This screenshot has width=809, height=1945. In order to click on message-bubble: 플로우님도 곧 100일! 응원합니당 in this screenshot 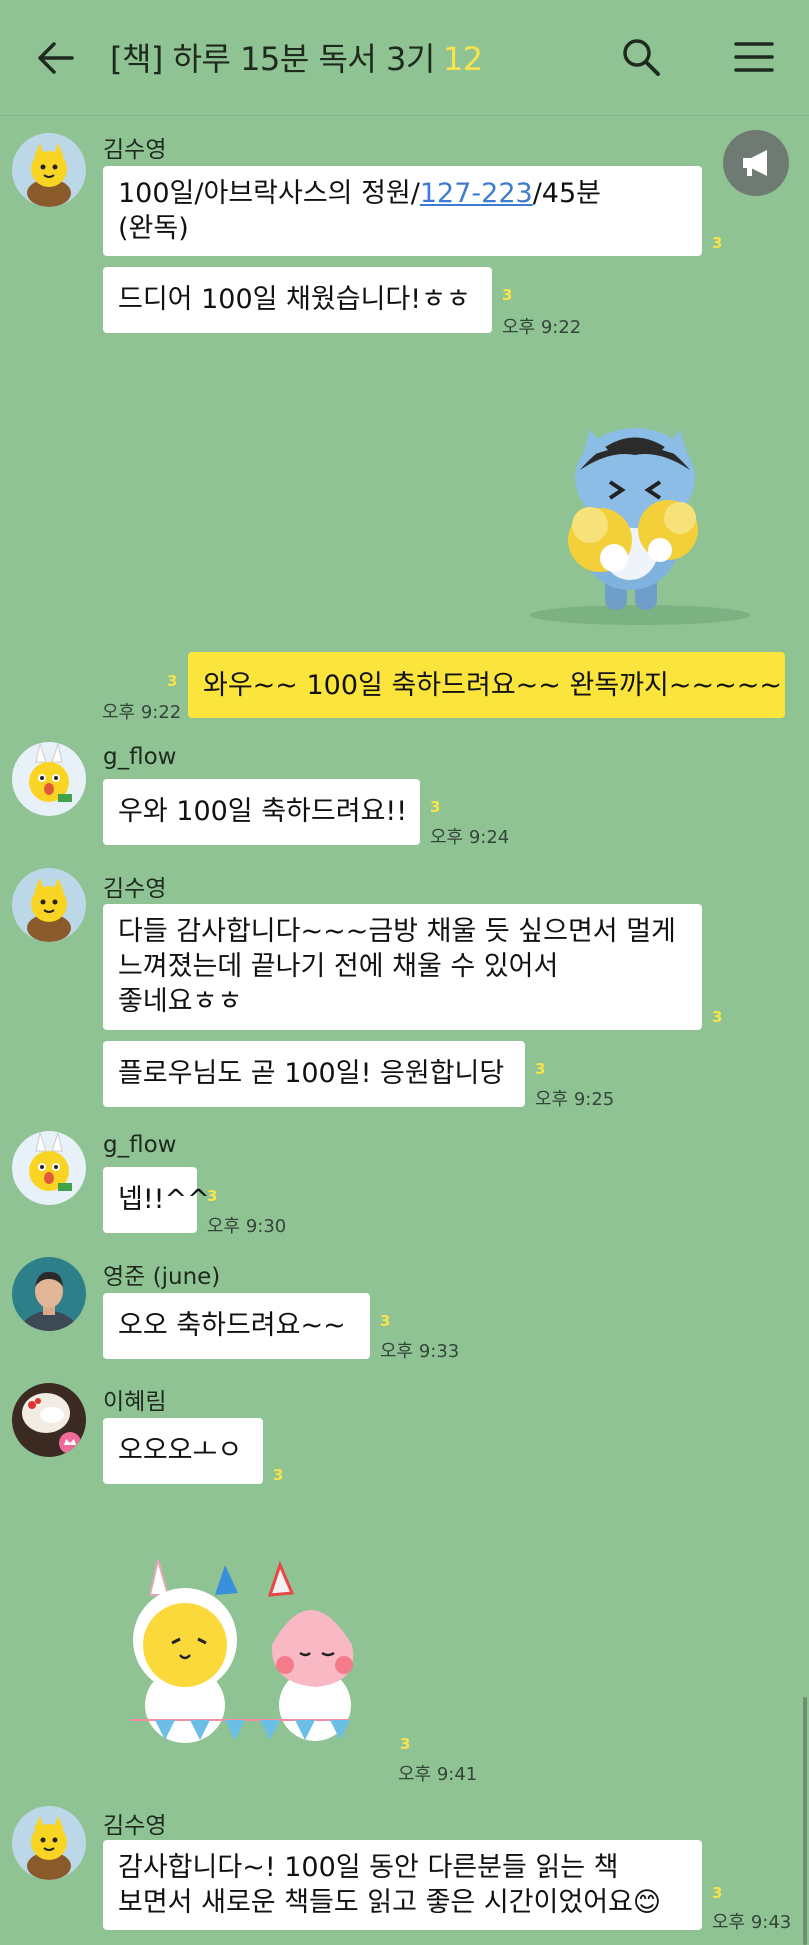, I will do `click(314, 1074)`.